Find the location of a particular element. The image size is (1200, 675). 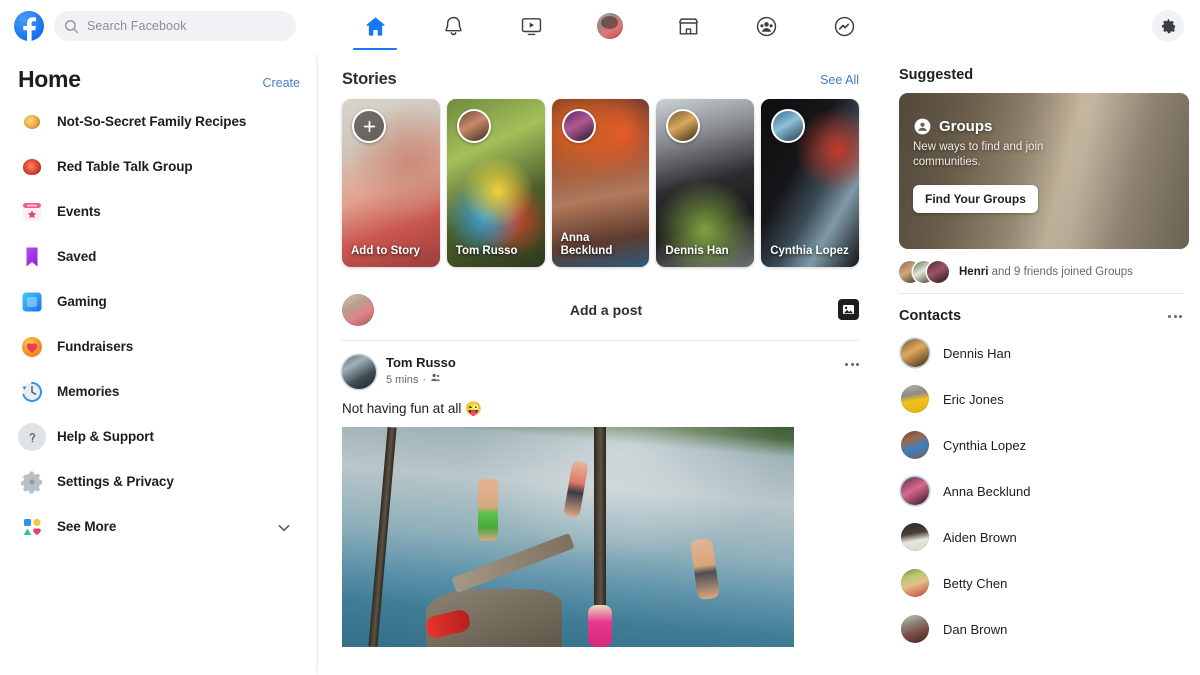

nav-tab-marketplace is located at coordinates (688, 26).